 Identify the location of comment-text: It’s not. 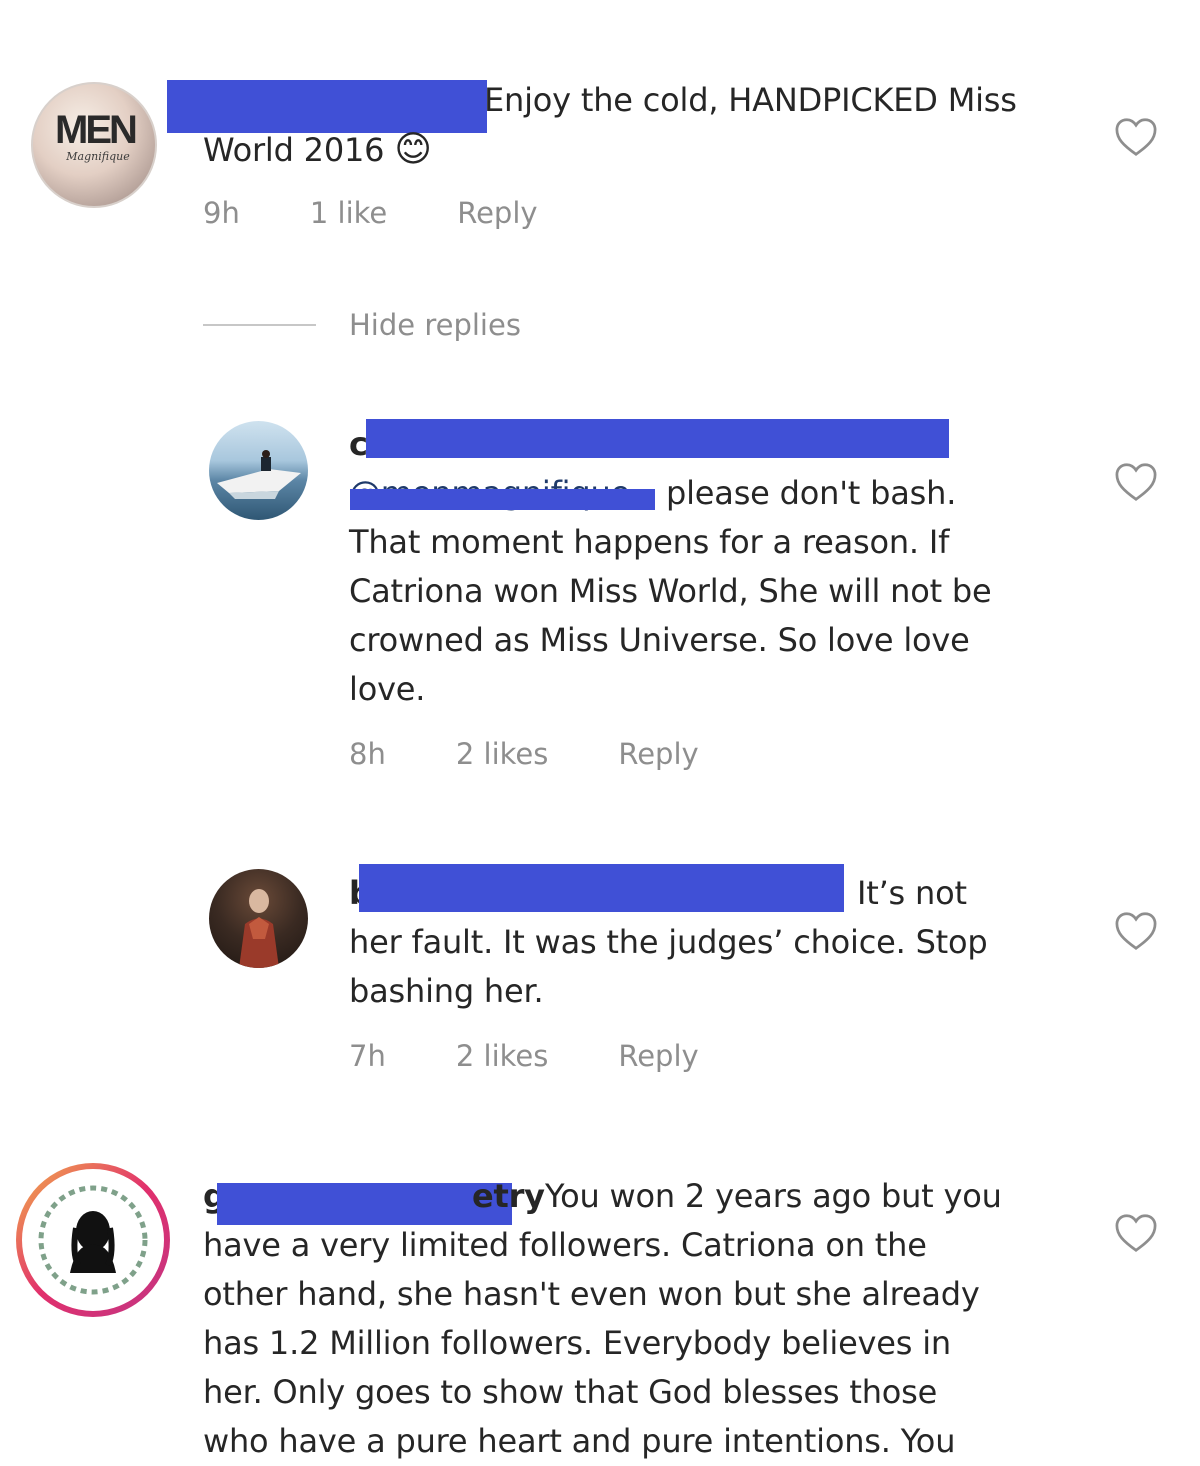
(912, 893).